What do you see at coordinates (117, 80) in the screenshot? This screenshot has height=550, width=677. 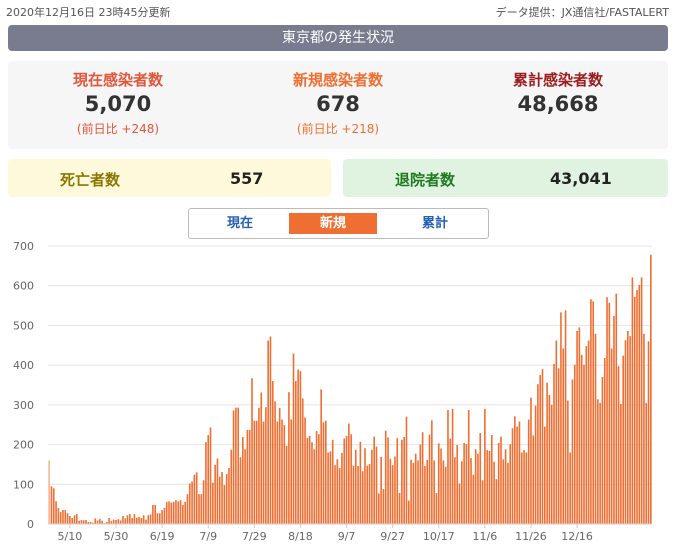 I see `stat-current-label: 現在感染者数` at bounding box center [117, 80].